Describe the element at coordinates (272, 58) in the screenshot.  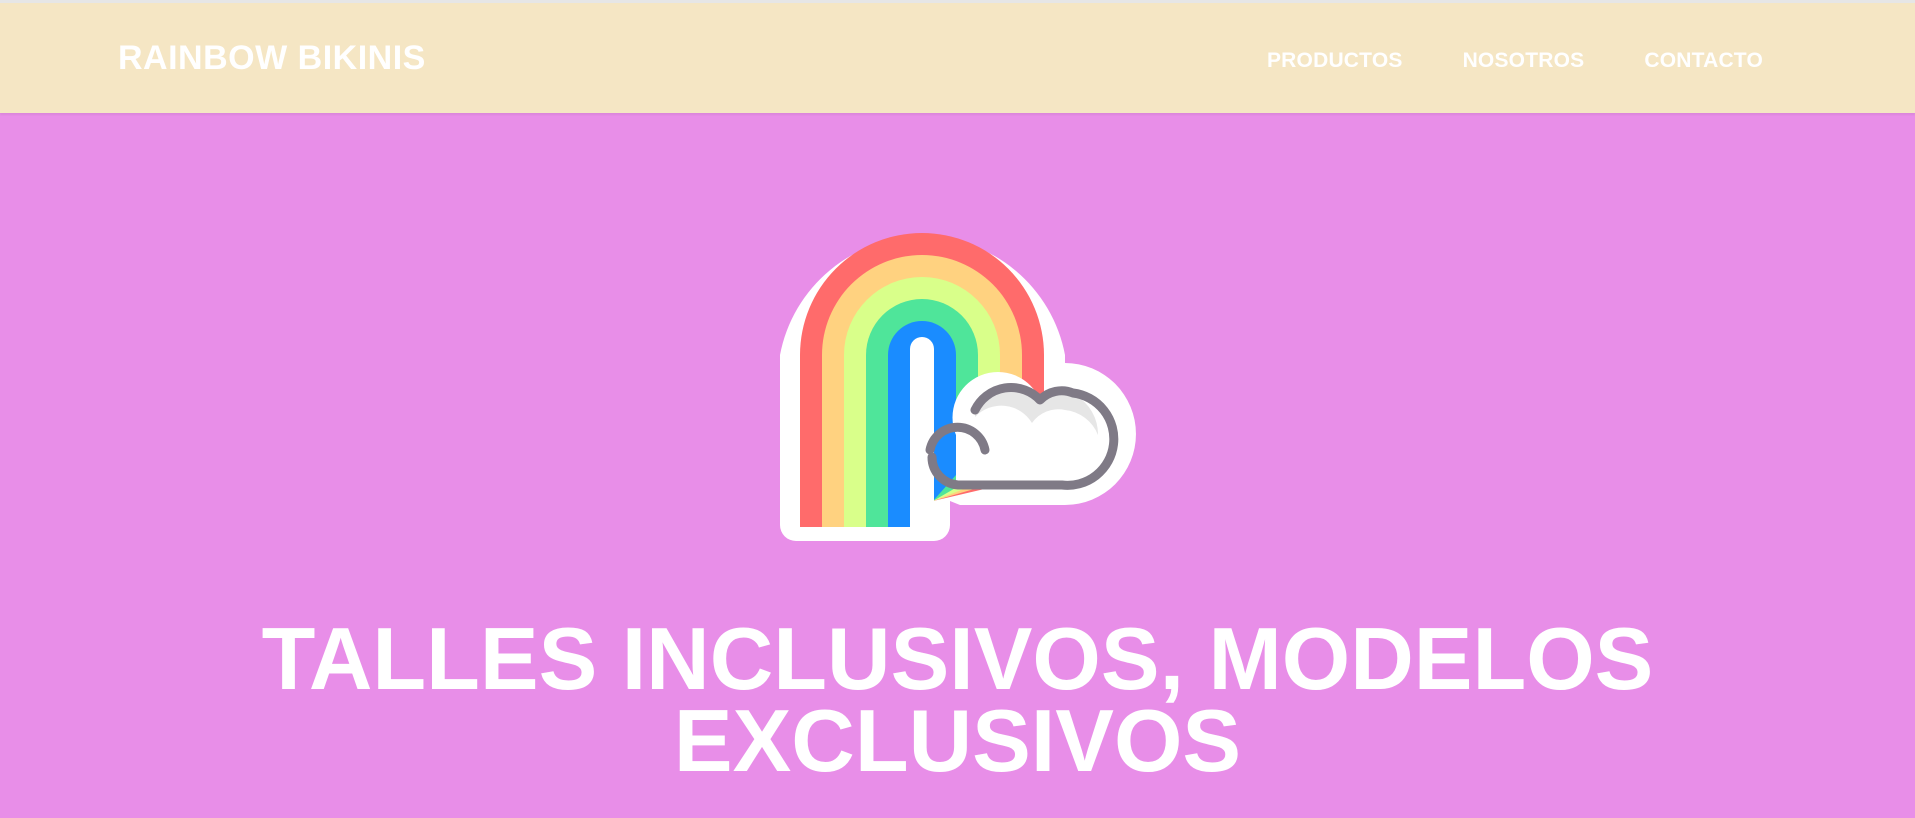
I see `brand-logo-link: RAINBOW BIKINIS` at that location.